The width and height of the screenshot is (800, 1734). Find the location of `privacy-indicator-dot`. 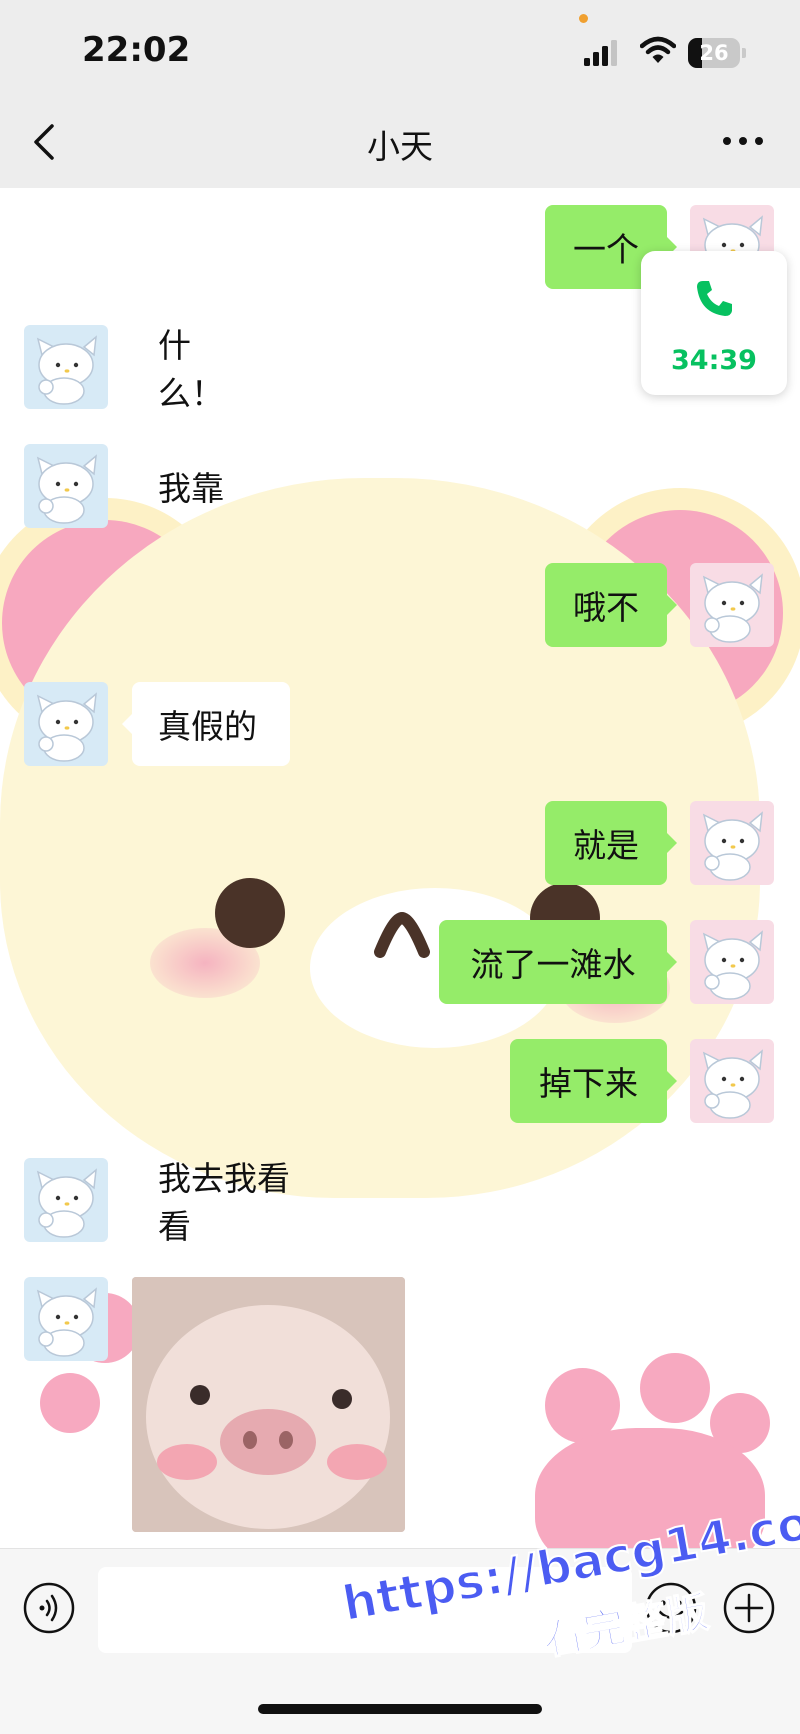

privacy-indicator-dot is located at coordinates (583, 18).